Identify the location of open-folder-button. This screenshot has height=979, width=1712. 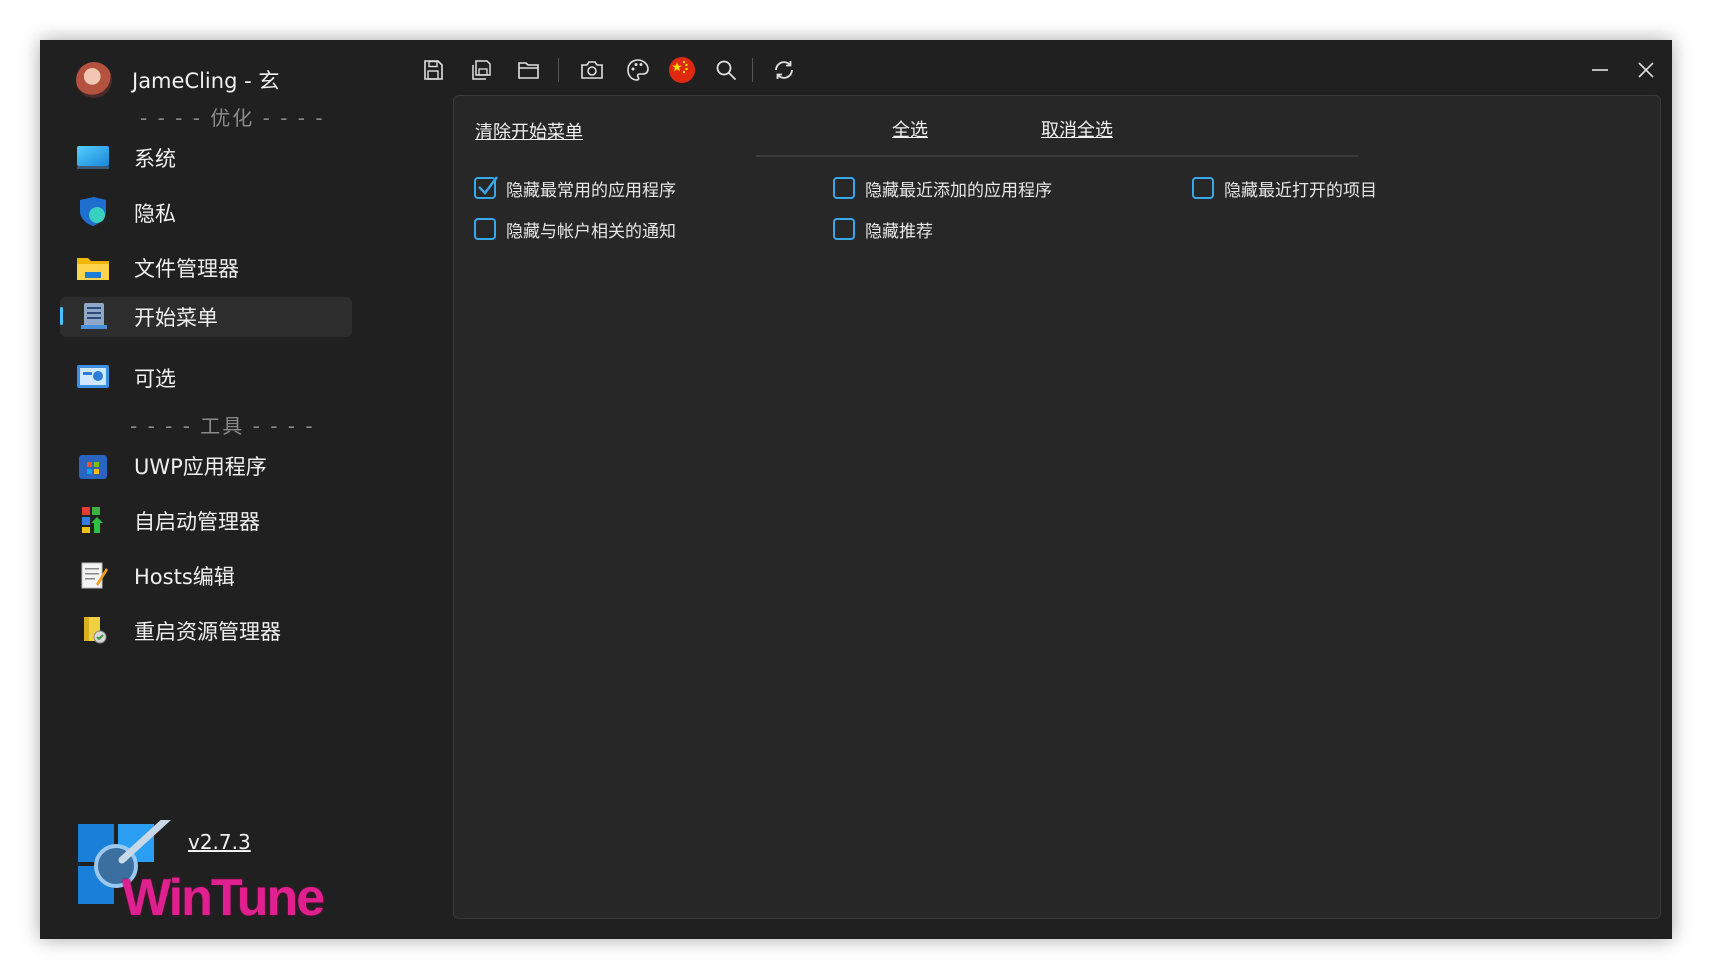
(529, 70).